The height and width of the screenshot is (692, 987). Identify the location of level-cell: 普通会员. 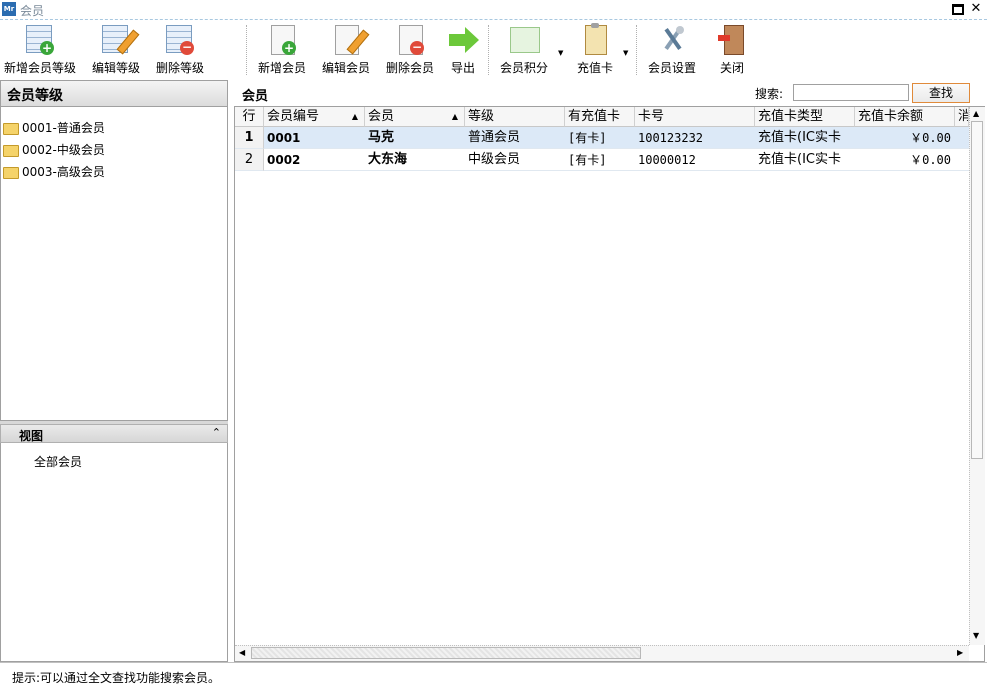
(515, 138).